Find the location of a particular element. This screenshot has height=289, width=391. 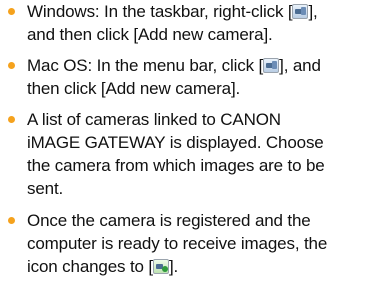

item-text: icon changes to [ is located at coordinates (90, 266).